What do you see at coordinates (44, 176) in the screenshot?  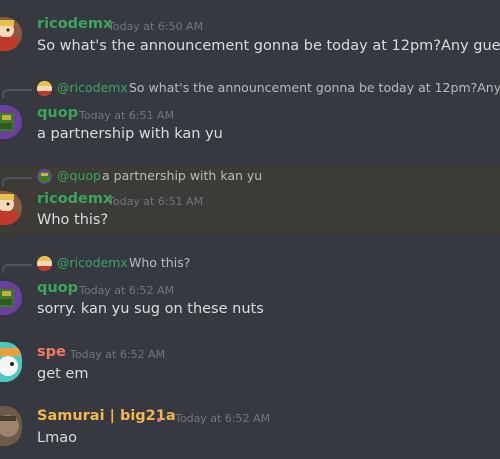 I see `quop-mini-avatar-icon` at bounding box center [44, 176].